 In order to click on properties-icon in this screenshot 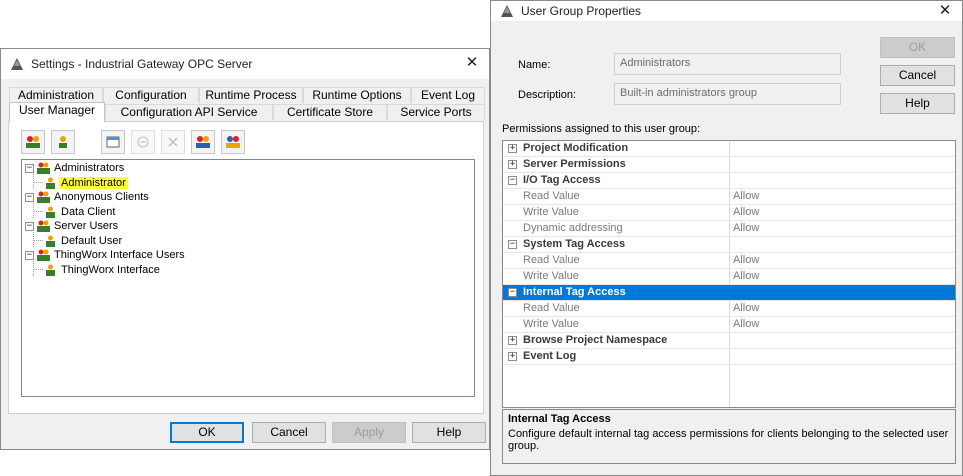, I will do `click(113, 142)`.